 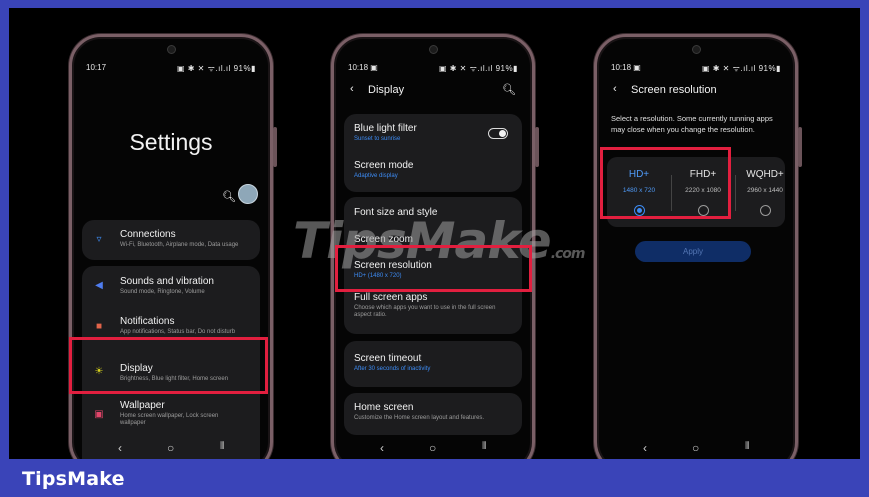 I want to click on status-bar: 10:17 ▣ ✱ ✕ ᯤ.ıl.ıl 91%▮, so click(x=171, y=69).